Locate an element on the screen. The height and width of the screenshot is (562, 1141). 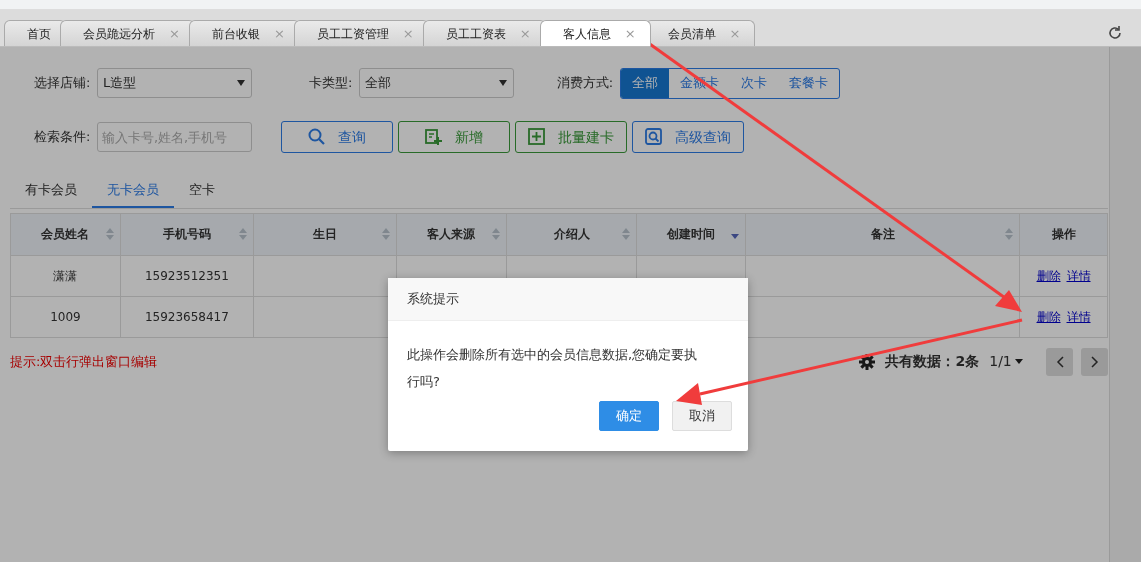
segment-option: 全部 is located at coordinates (644, 83).